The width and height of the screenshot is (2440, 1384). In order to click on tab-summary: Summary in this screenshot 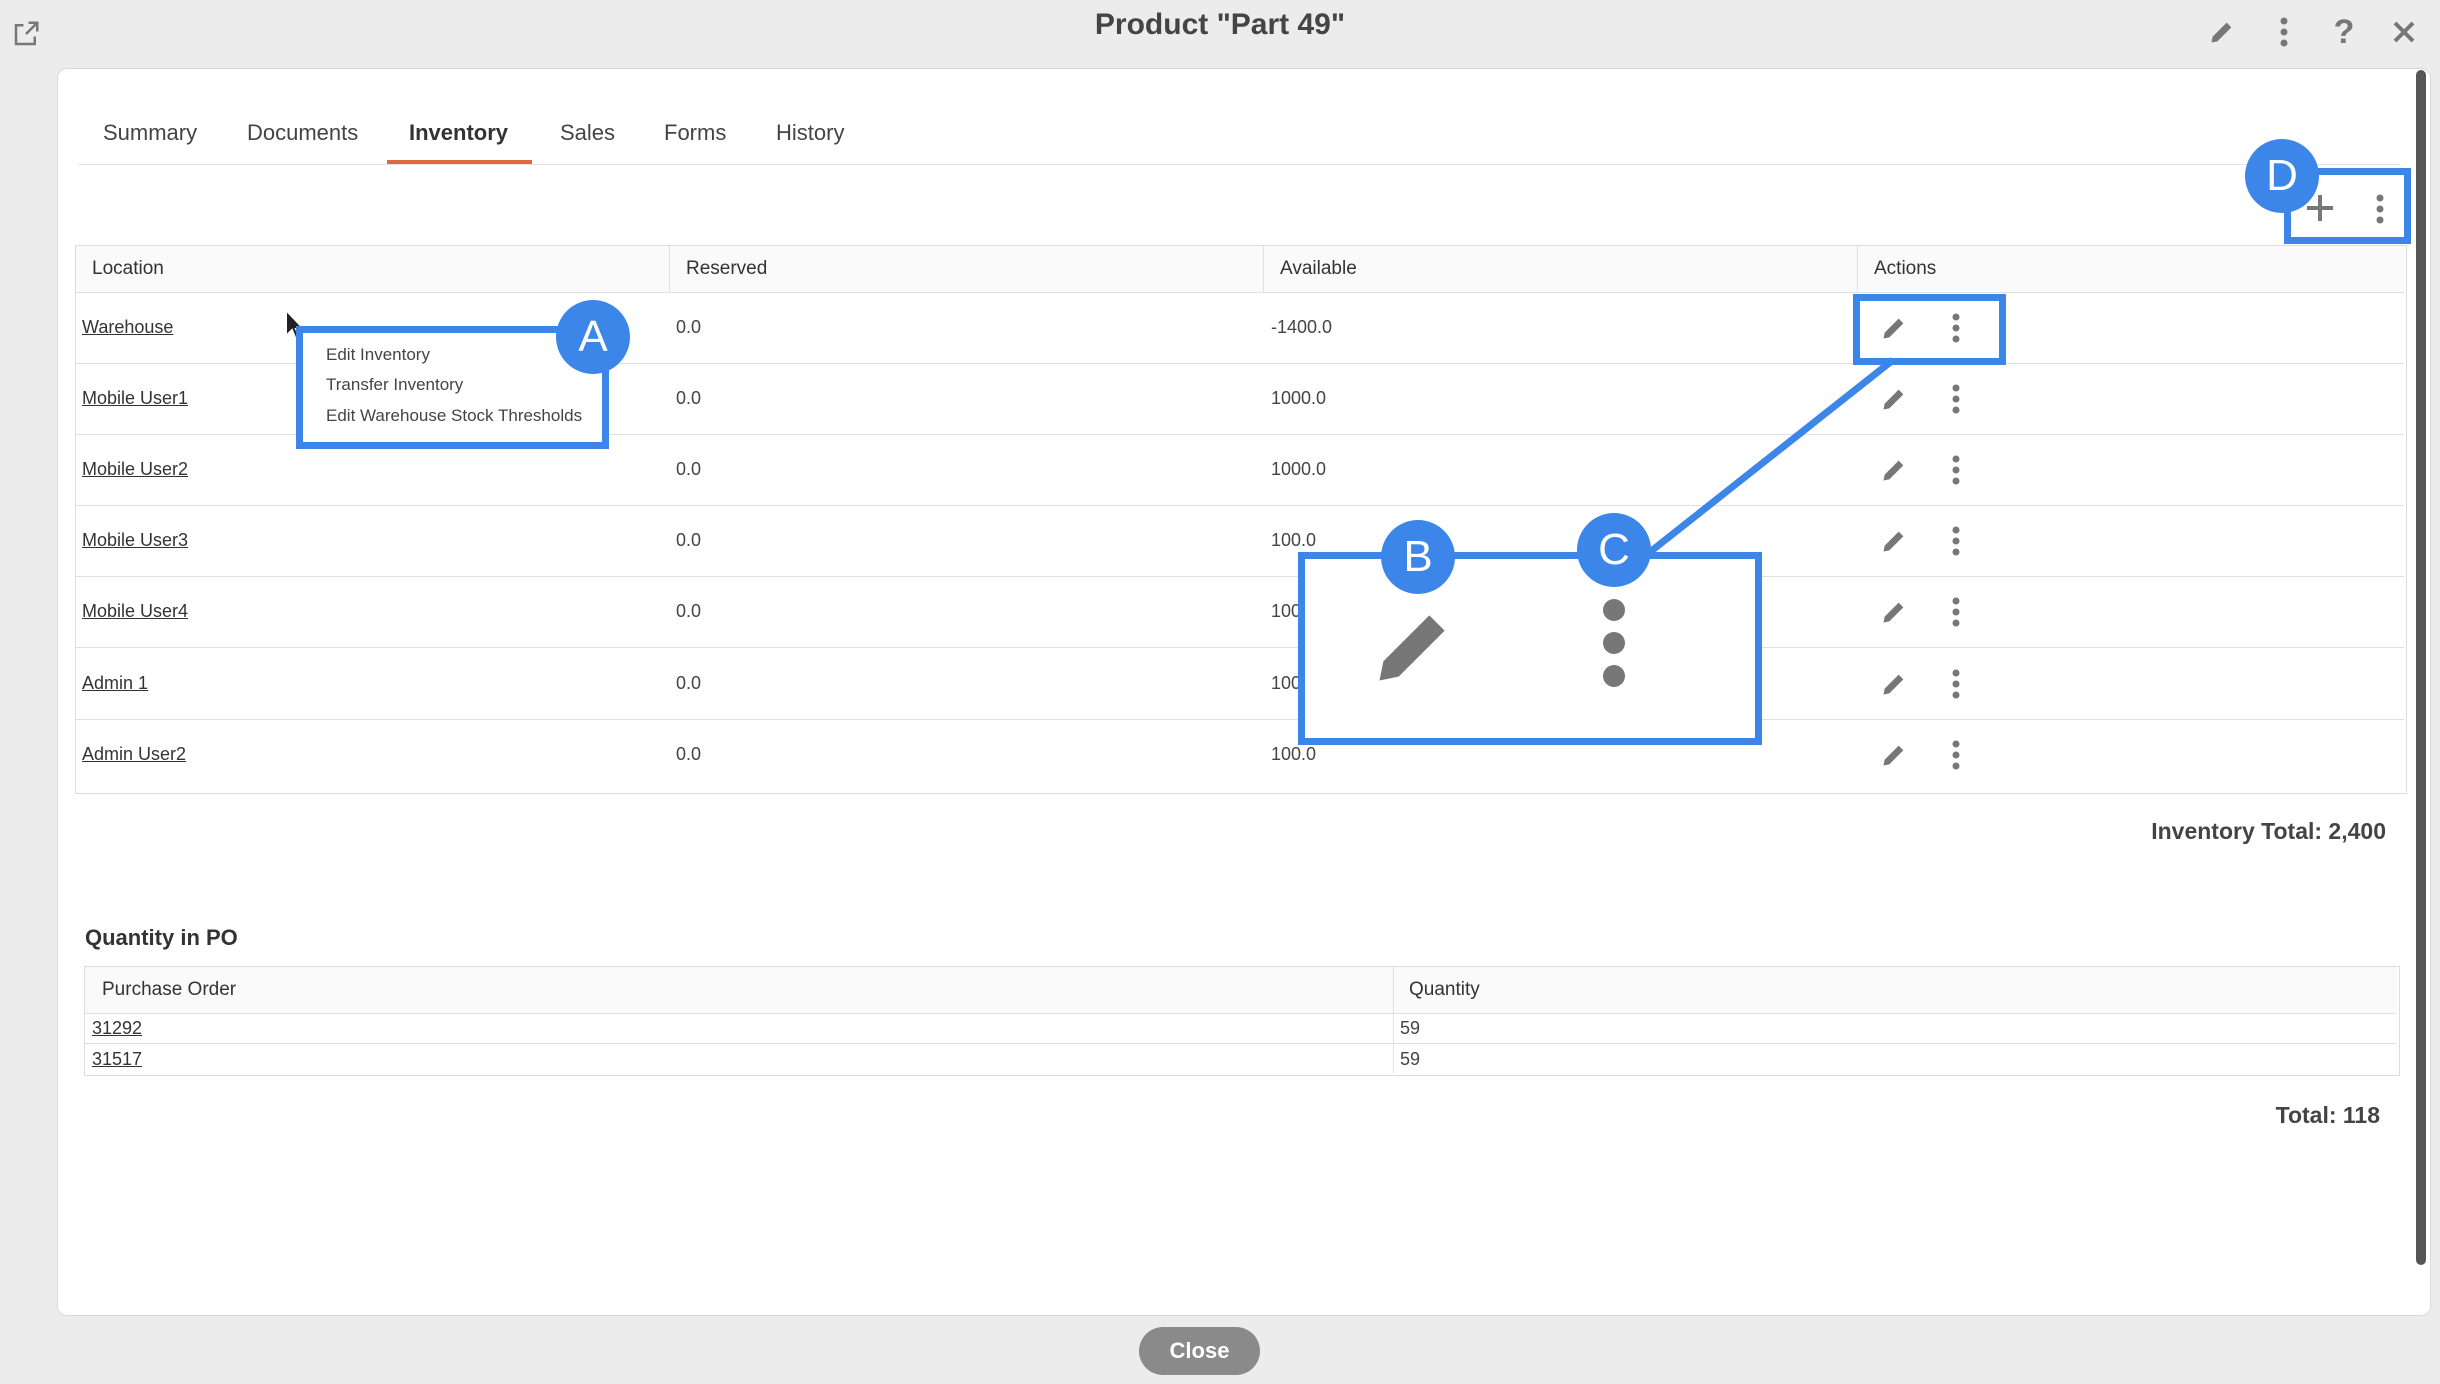, I will do `click(150, 133)`.